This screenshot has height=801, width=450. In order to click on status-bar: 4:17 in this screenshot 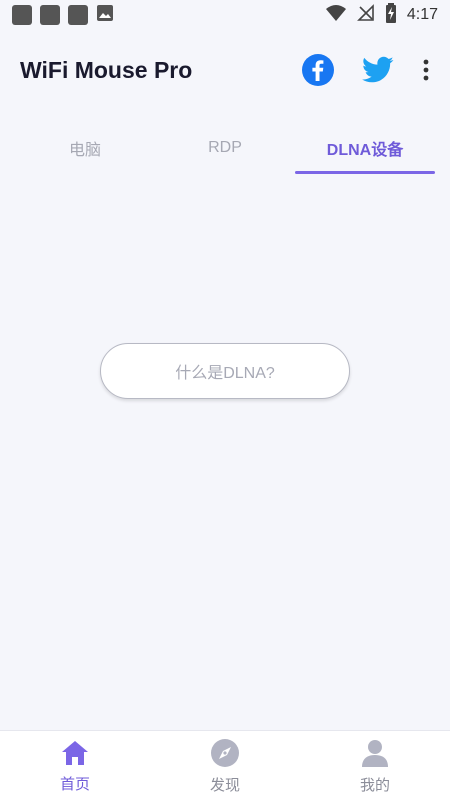, I will do `click(225, 15)`.